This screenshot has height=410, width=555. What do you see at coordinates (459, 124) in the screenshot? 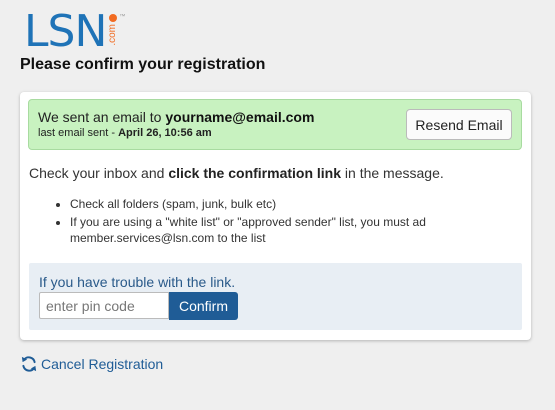
I see `resend-email-button: Resend Email` at bounding box center [459, 124].